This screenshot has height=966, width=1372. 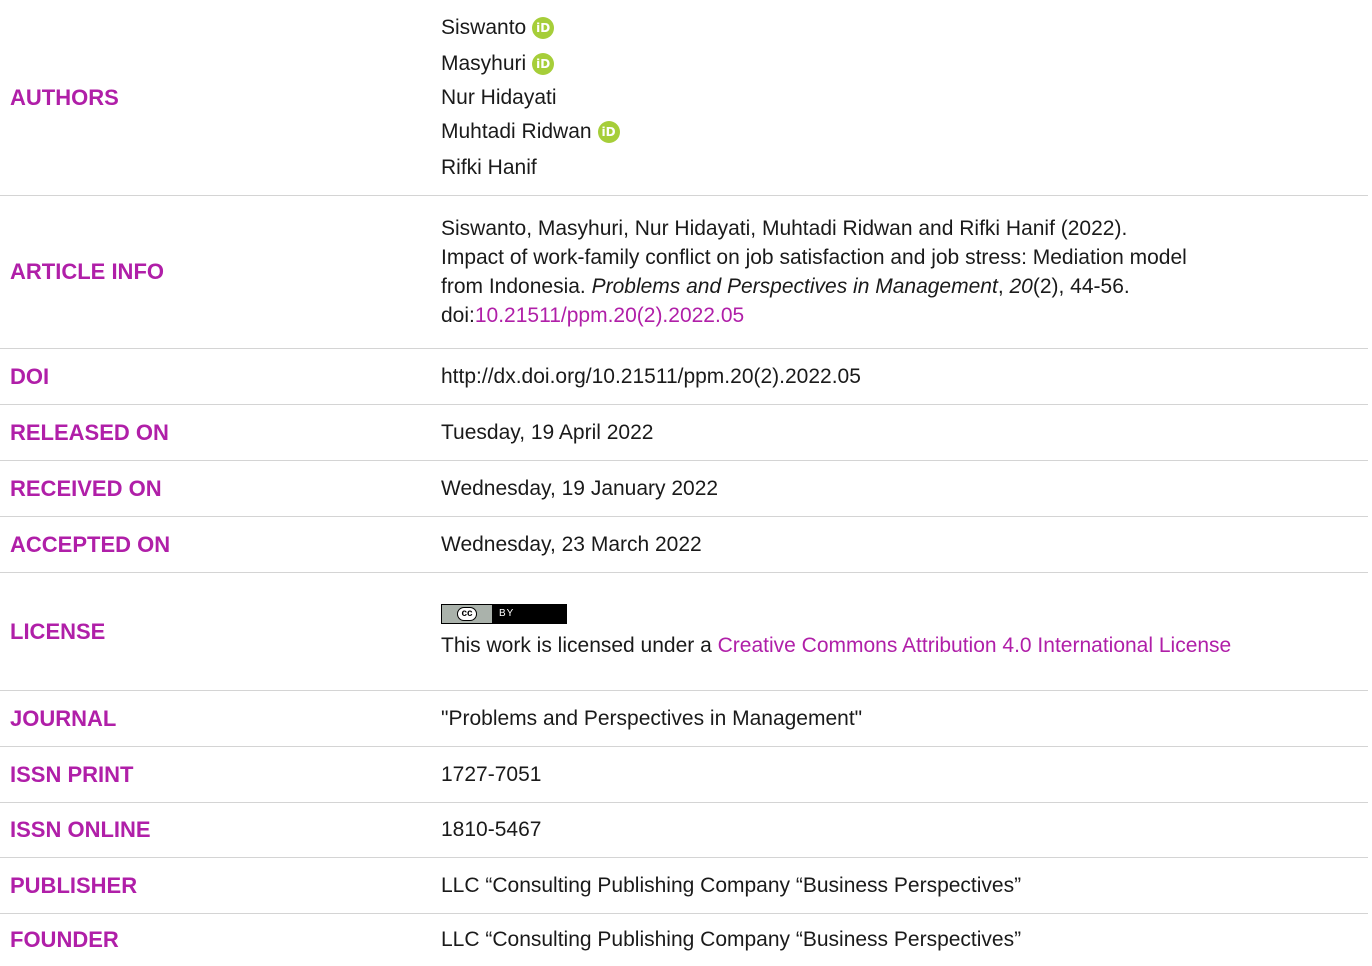 I want to click on issn-online-row: ISSN ONLINE 1810-5467, so click(x=684, y=830).